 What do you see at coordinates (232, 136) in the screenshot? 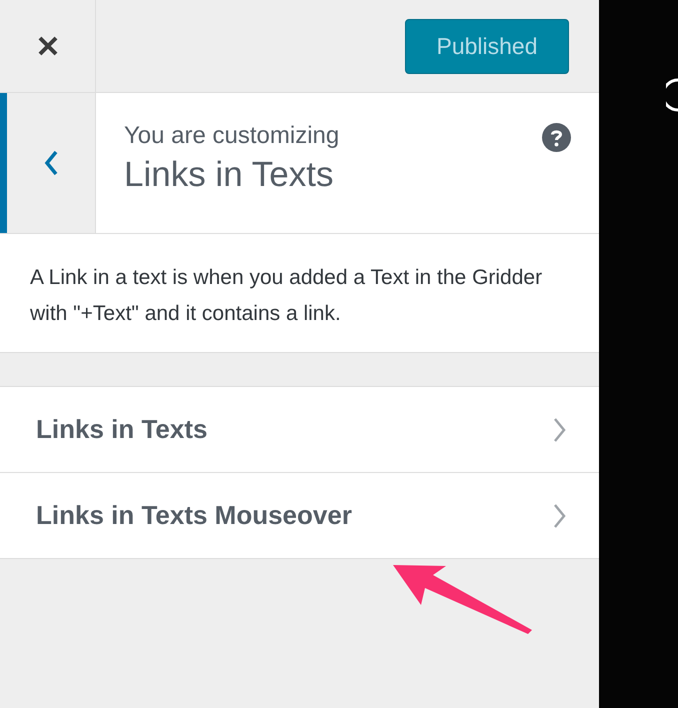
I see `customizing-label: You are customizing` at bounding box center [232, 136].